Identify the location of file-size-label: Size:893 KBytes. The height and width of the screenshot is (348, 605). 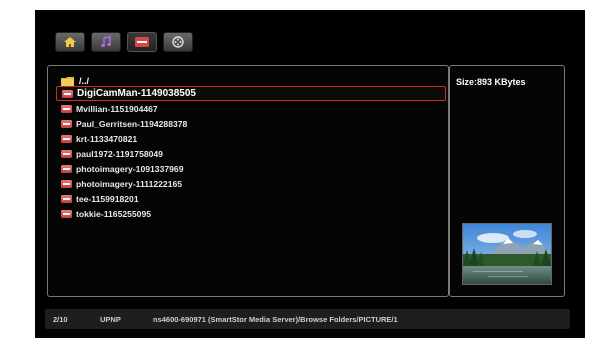
(491, 82).